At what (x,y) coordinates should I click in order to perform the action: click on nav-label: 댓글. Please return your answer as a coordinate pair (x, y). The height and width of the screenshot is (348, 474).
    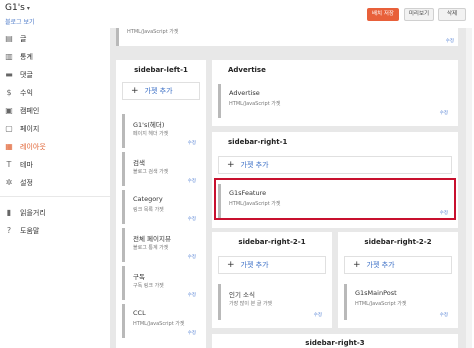
    Looking at the image, I should click on (26, 75).